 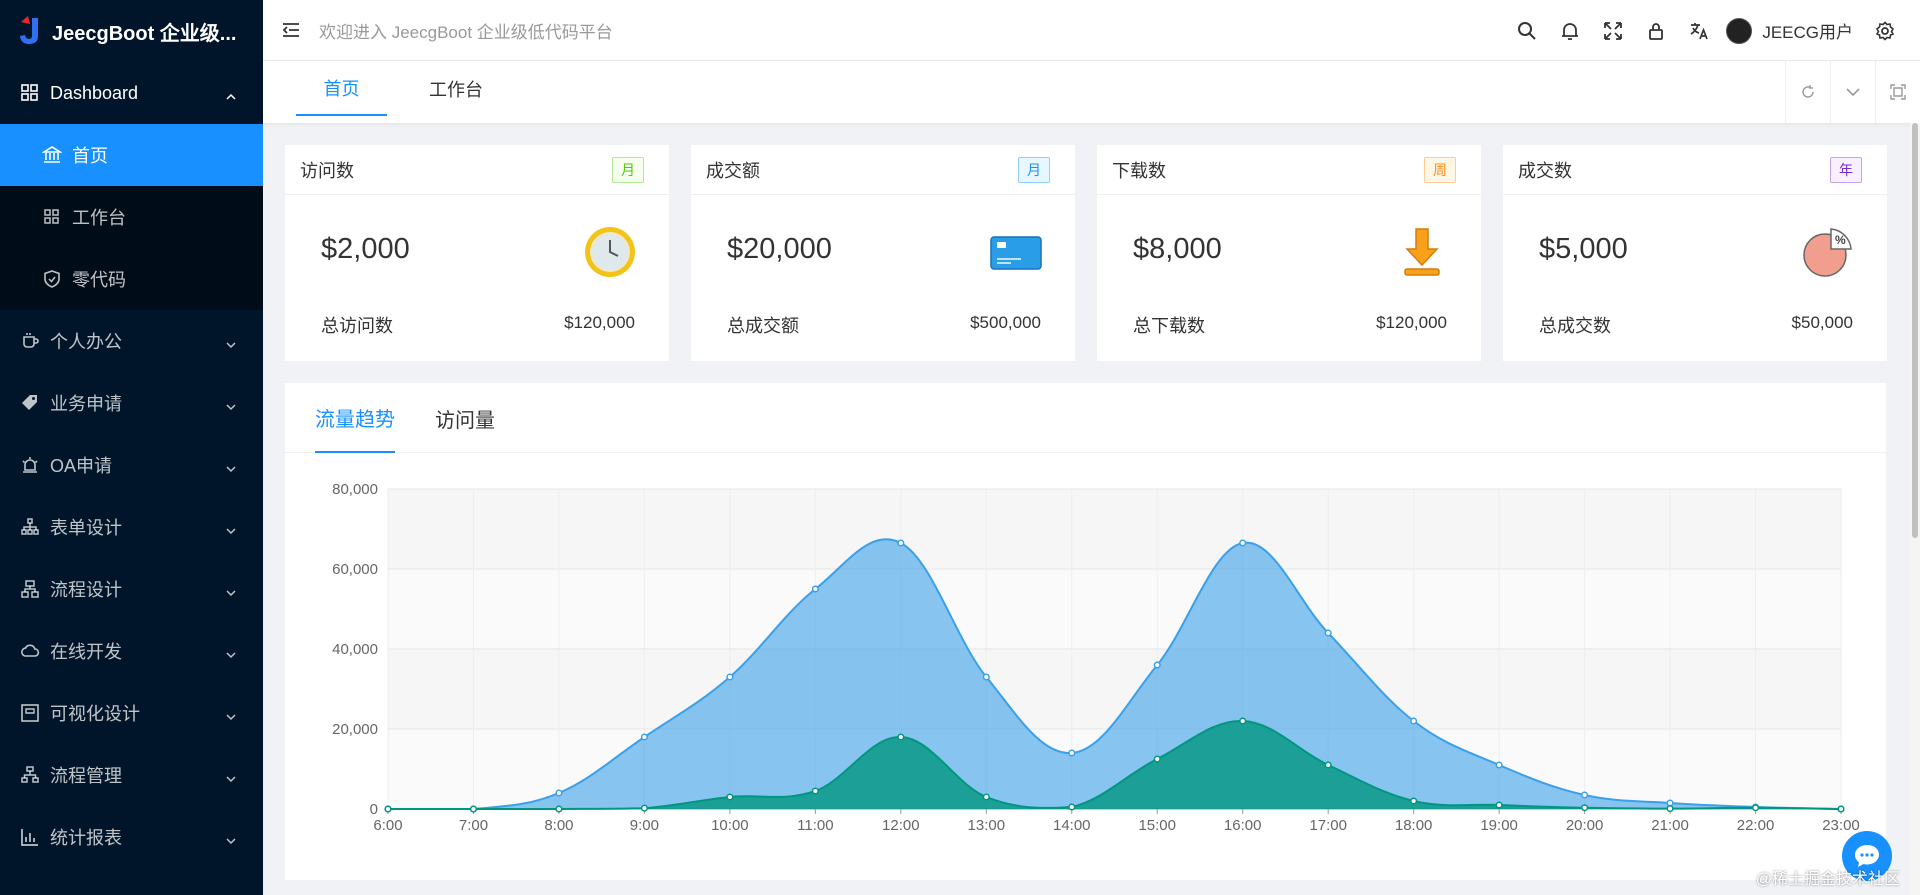 I want to click on x-tick-label: 15:00, so click(x=1157, y=825).